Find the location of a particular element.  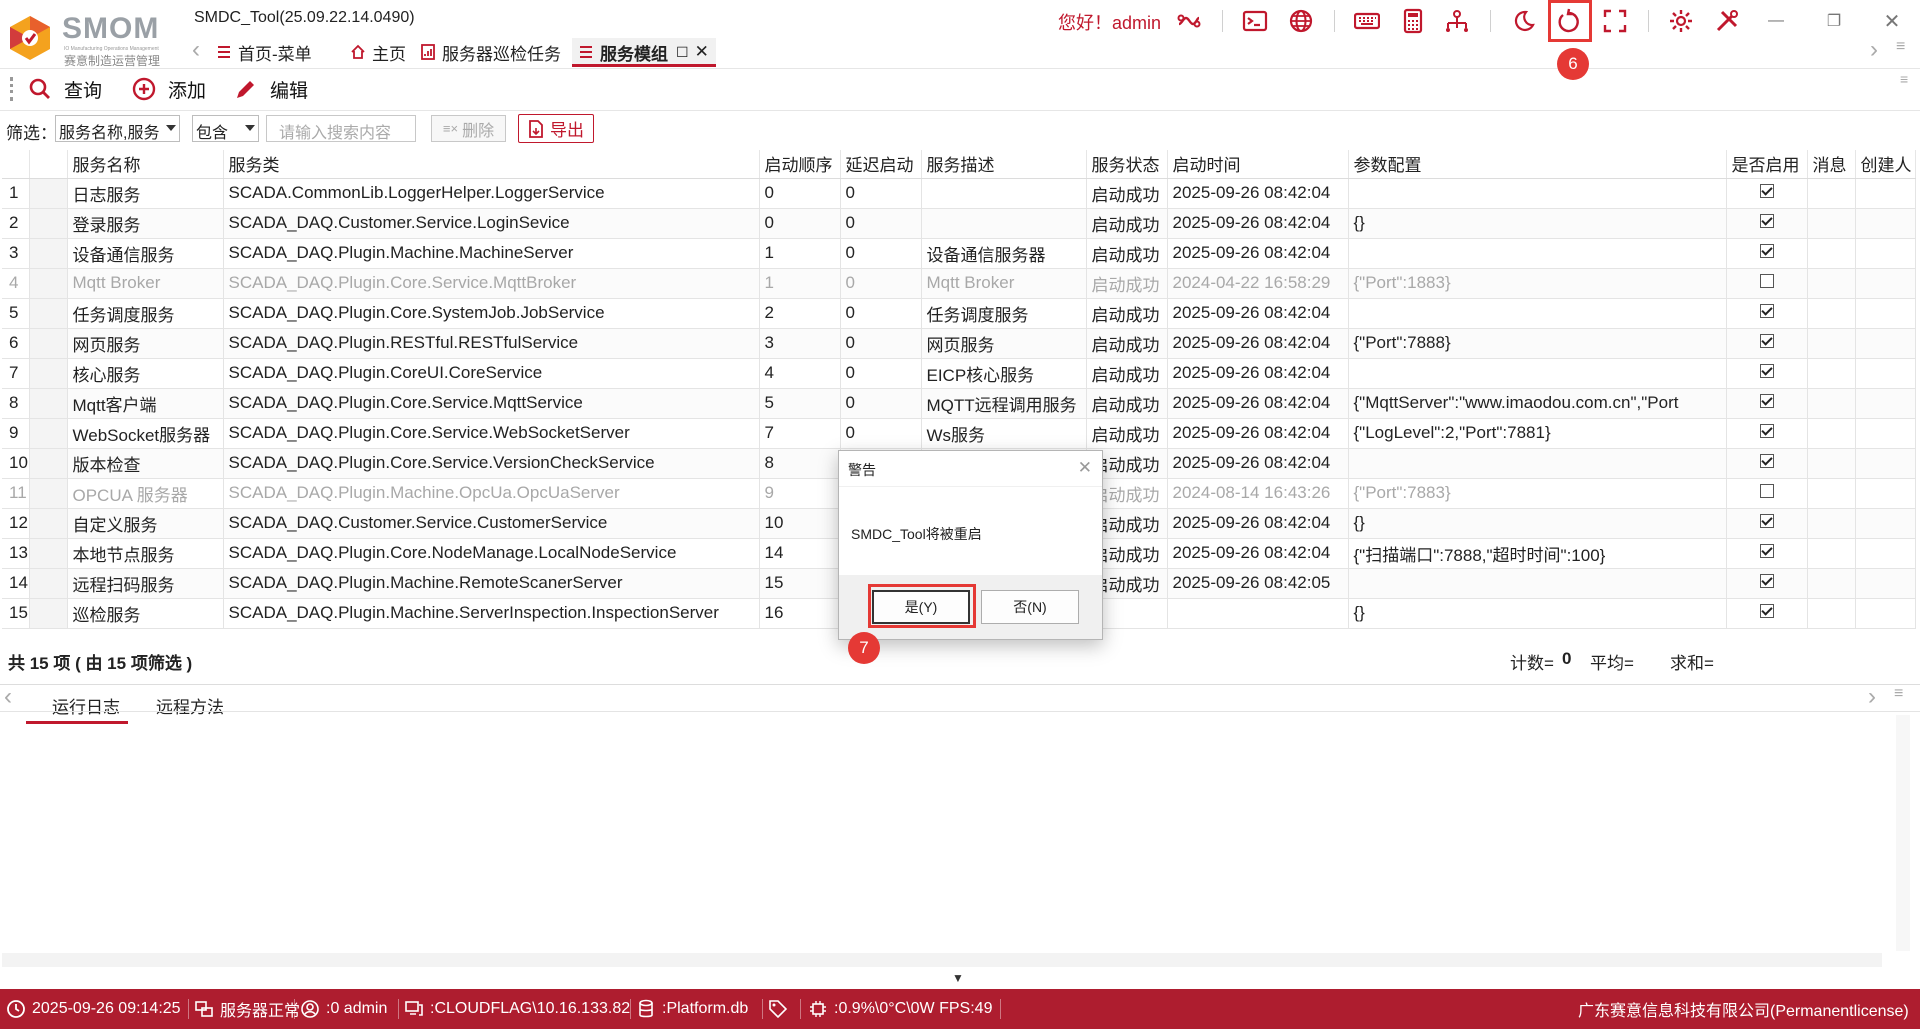

command-overflow-icon: ≡ is located at coordinates (1904, 79).